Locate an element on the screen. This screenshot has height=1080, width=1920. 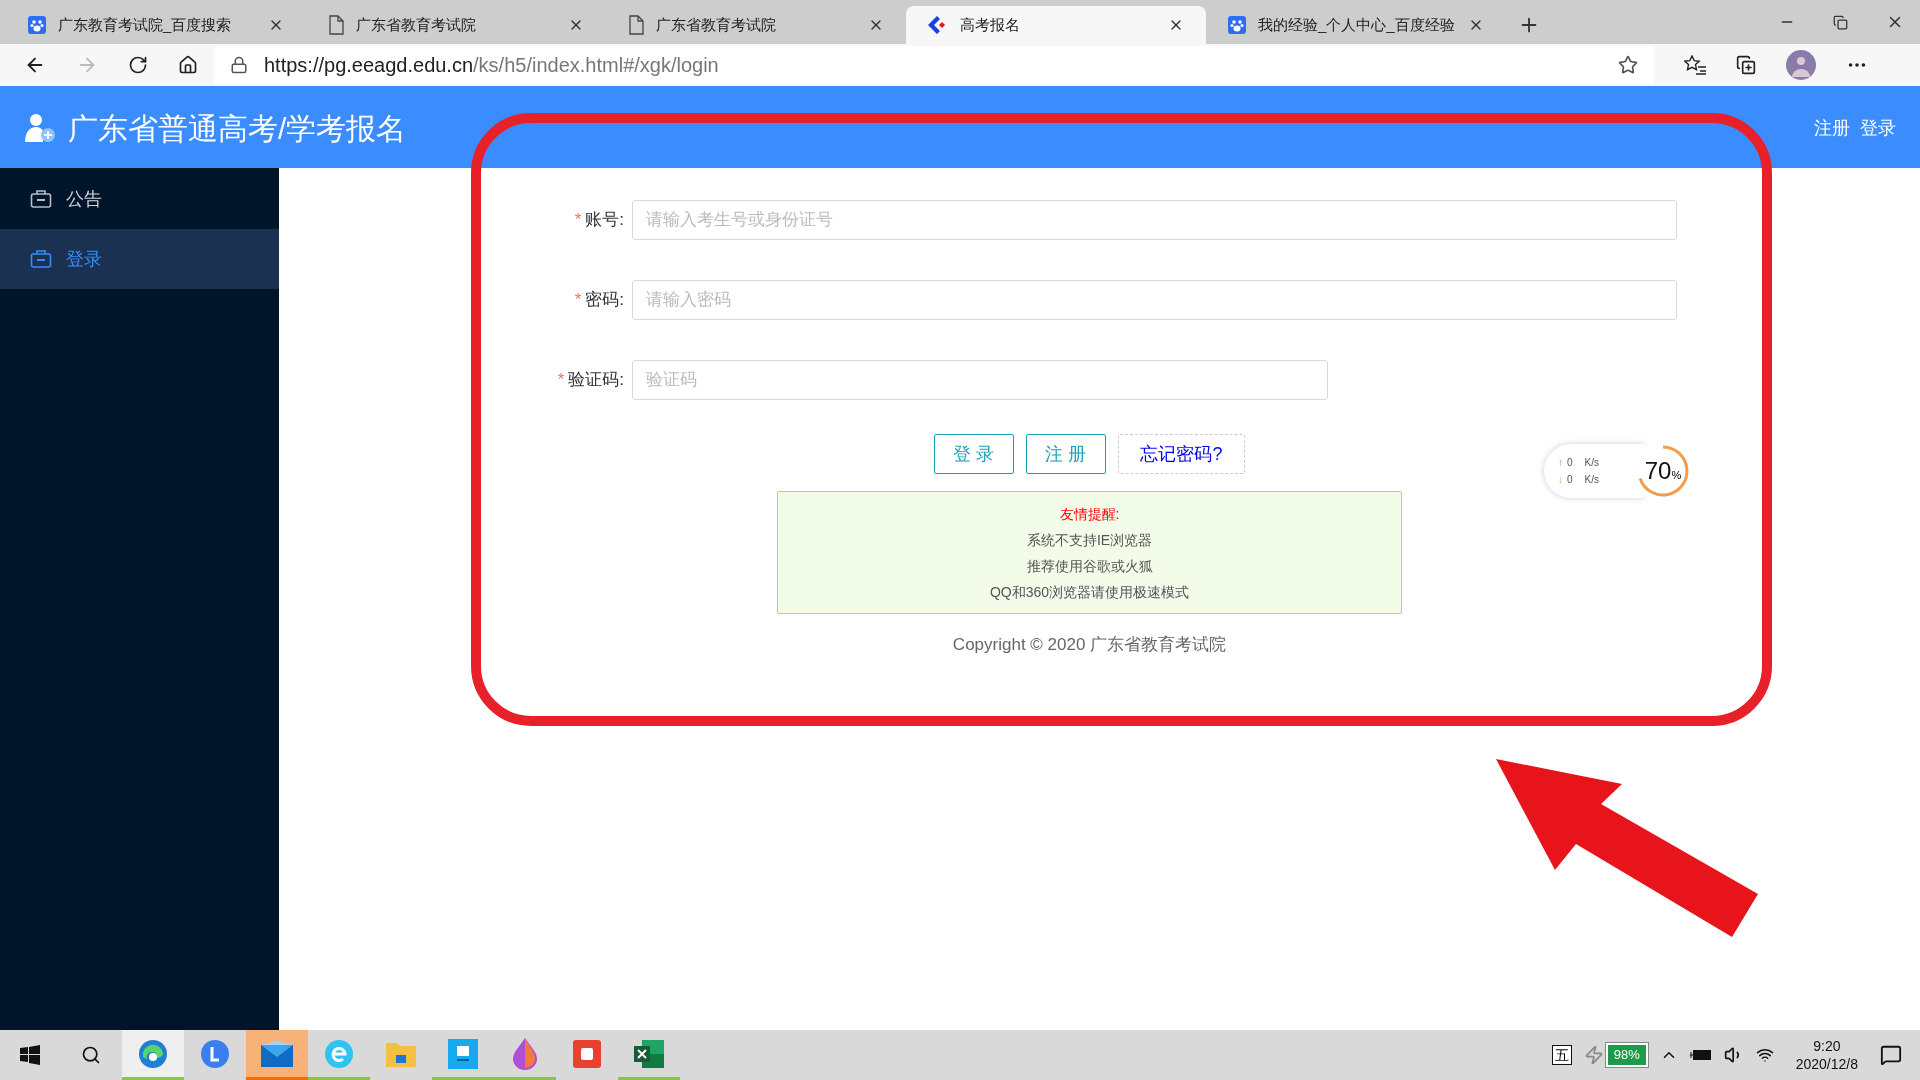
tab-title: 广东教育考试院_百度搜索 is located at coordinates (145, 24).